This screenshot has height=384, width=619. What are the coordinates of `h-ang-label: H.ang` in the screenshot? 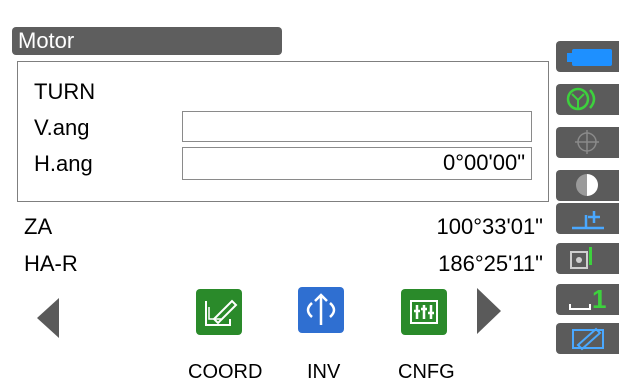 It's located at (63, 163).